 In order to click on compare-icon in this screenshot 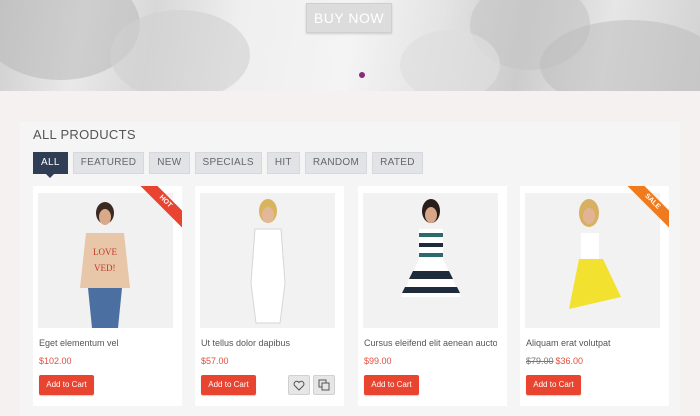, I will do `click(324, 385)`.